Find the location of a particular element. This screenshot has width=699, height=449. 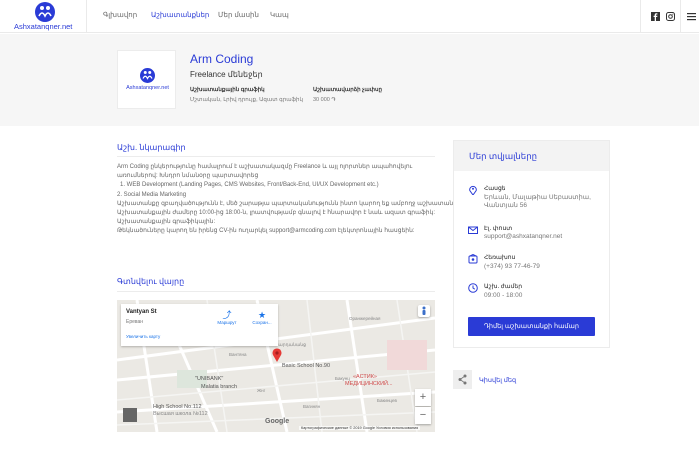

company-logo-text: Ashxatanqner.net is located at coordinates (147, 88).